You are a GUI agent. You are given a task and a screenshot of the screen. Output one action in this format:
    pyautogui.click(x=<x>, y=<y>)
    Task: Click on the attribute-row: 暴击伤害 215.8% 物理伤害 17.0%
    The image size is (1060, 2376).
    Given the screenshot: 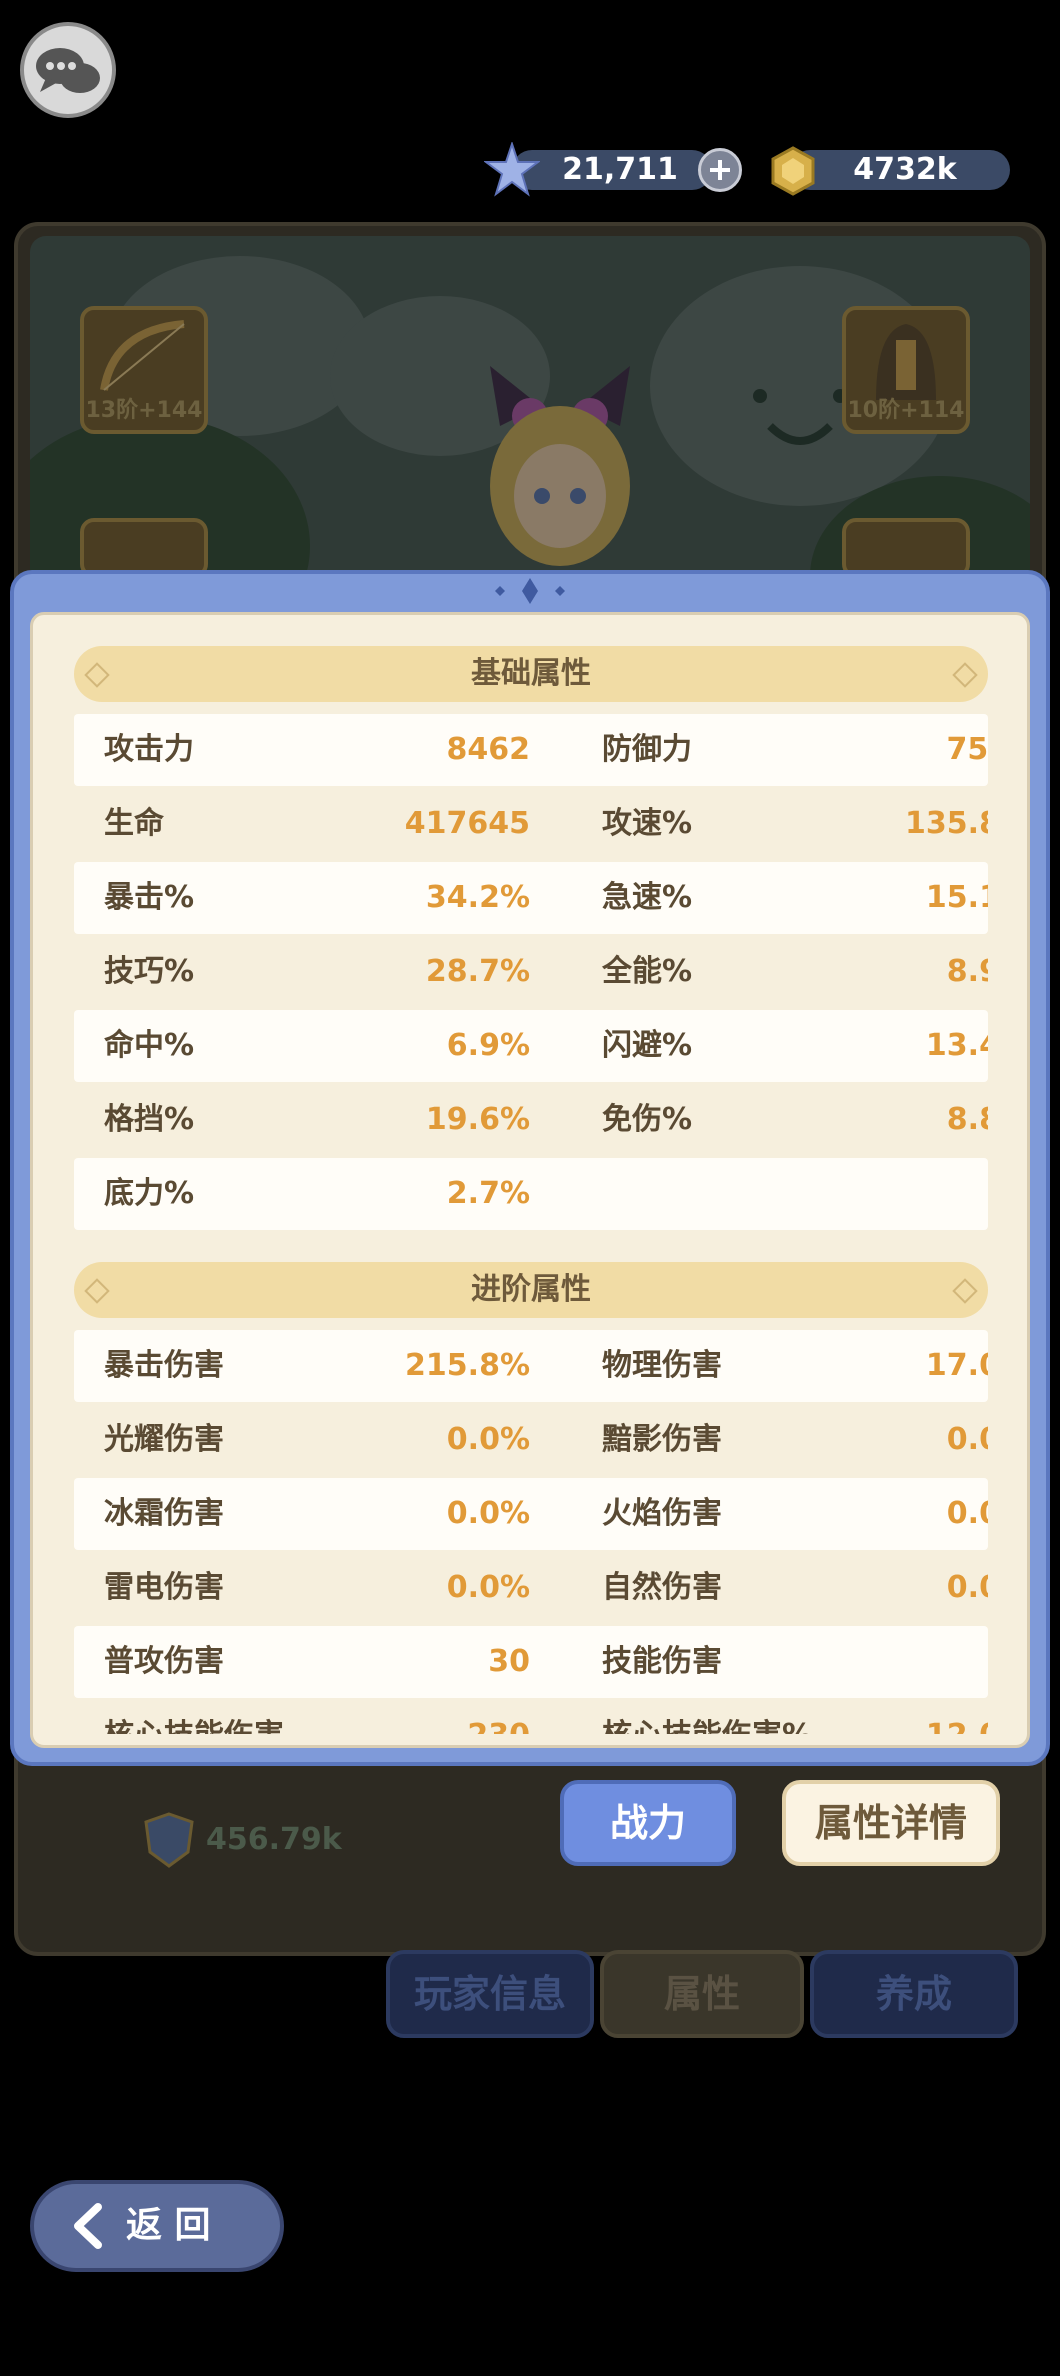 What is the action you would take?
    pyautogui.click(x=531, y=1366)
    